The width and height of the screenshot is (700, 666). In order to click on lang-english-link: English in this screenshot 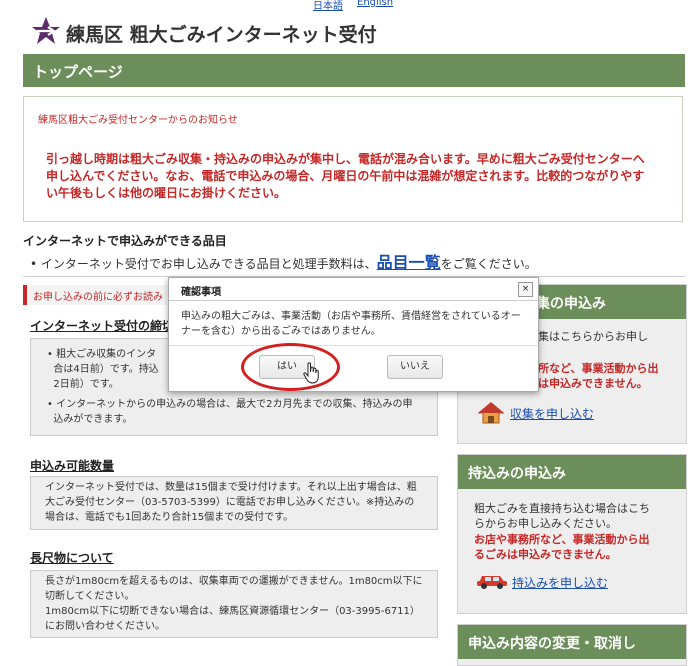, I will do `click(375, 4)`.